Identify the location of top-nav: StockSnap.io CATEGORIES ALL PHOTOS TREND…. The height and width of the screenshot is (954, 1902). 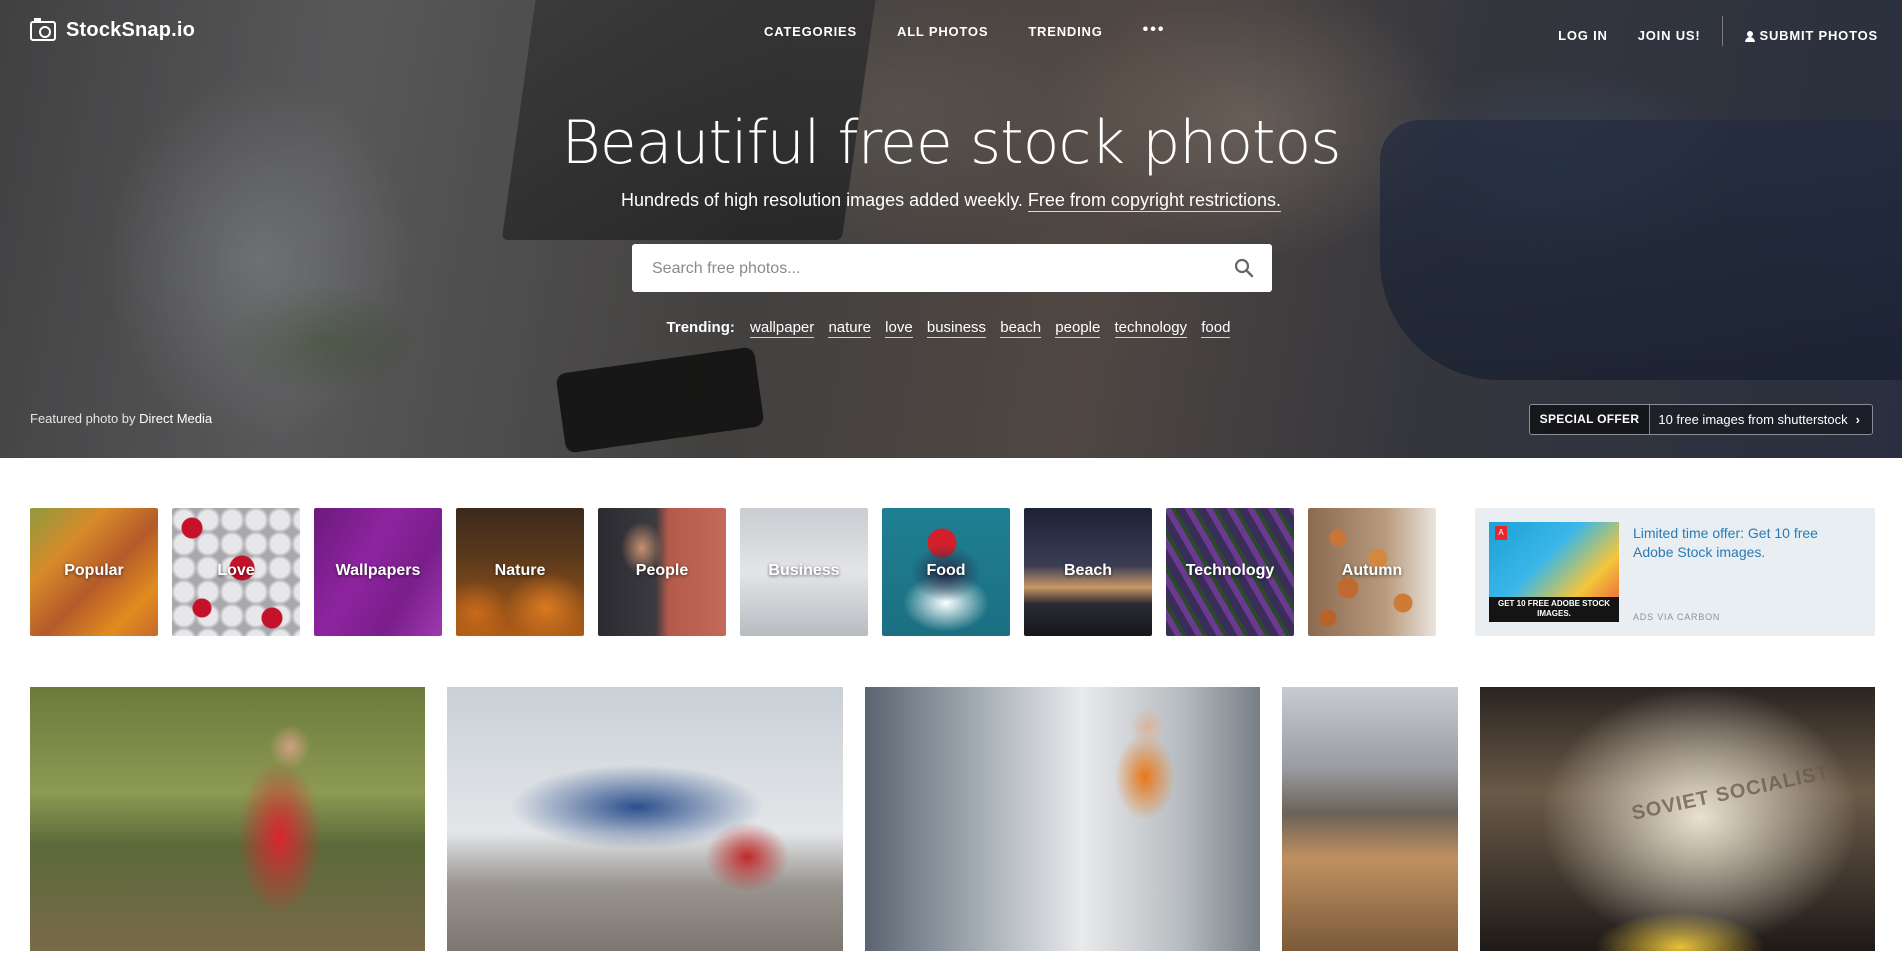
(951, 31).